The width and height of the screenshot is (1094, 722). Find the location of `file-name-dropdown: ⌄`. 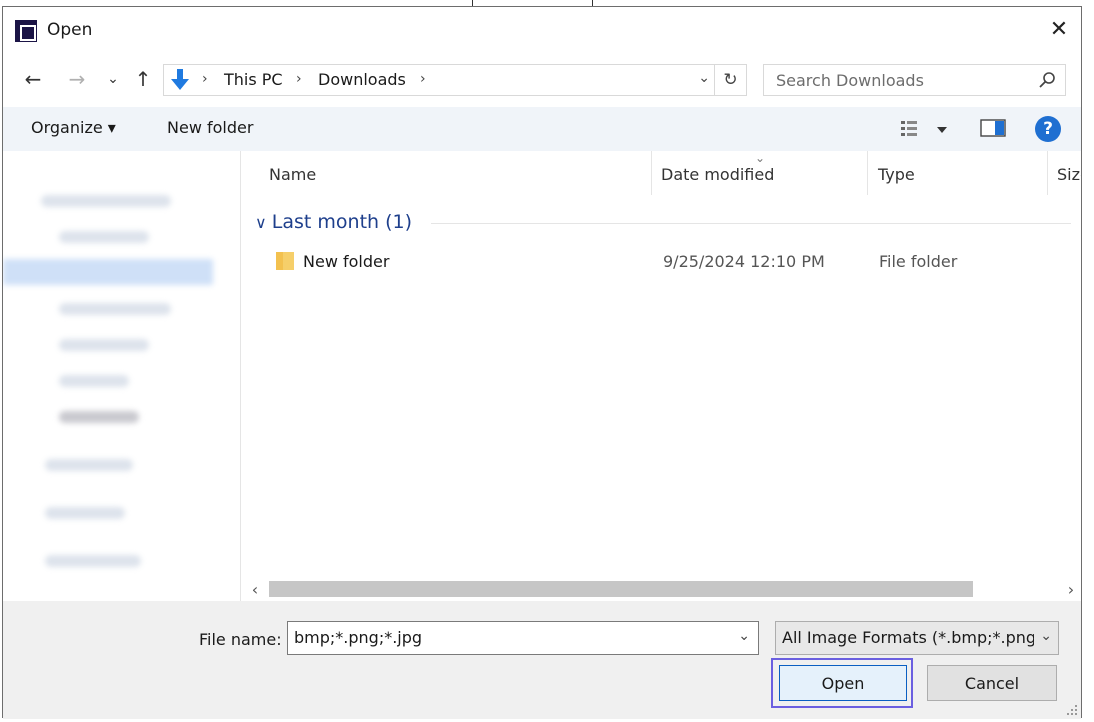

file-name-dropdown: ⌄ is located at coordinates (744, 636).